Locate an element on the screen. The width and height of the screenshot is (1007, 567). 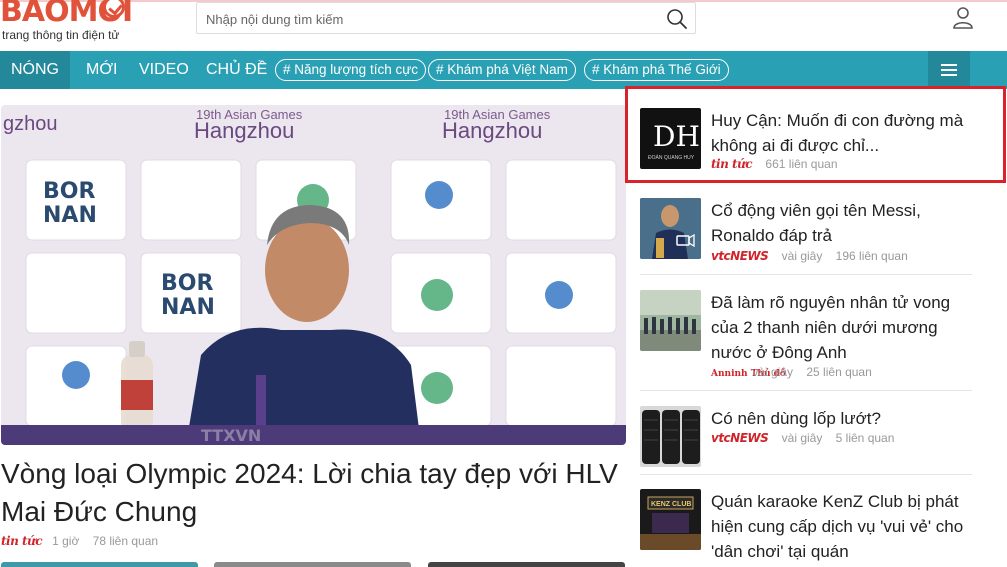
side-article-thumb: KENZ CLUB is located at coordinates (670, 519).